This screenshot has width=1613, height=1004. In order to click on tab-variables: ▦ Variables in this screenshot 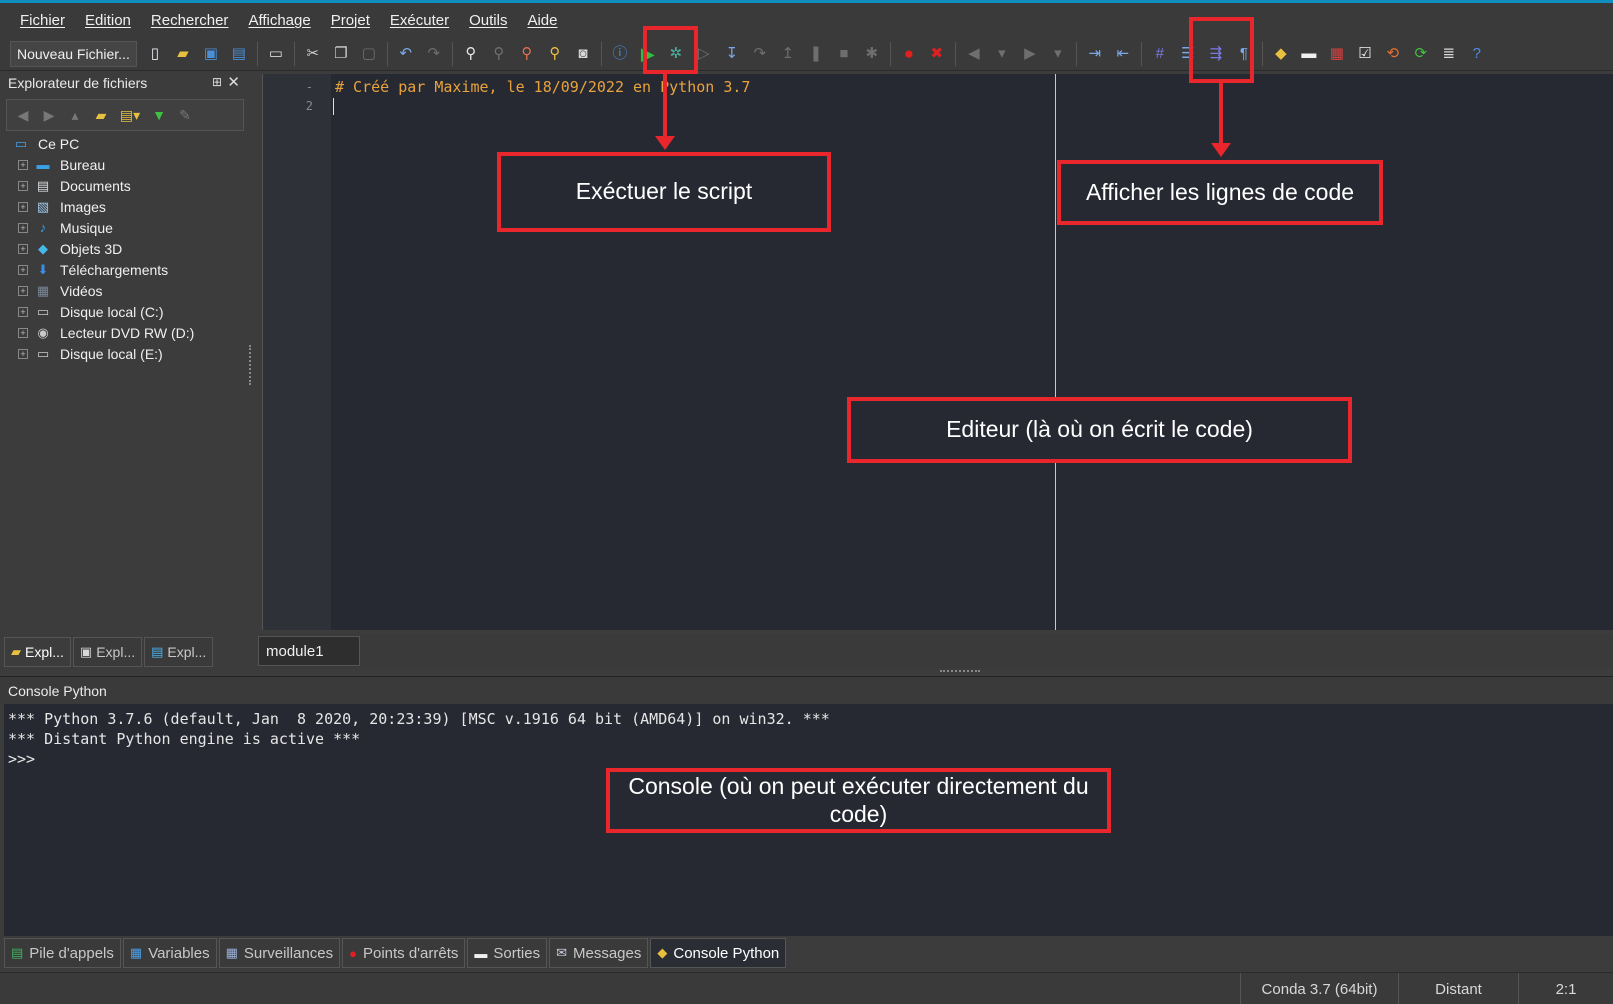, I will do `click(169, 953)`.